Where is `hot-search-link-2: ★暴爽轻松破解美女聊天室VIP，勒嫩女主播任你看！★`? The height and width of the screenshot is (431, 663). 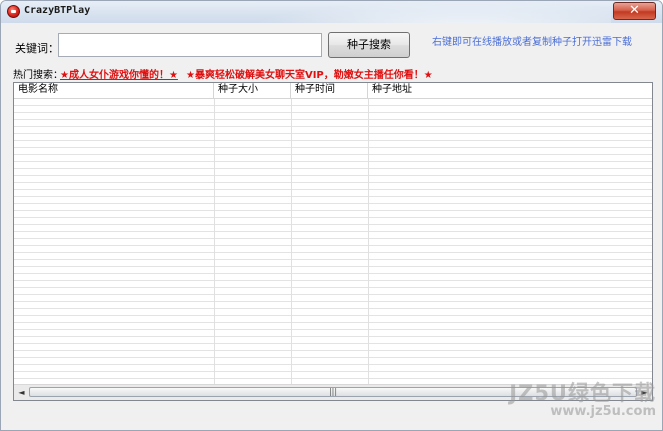
hot-search-link-2: ★暴爽轻松破解美女聊天室VIP，勒嫩女主播任你看！★ is located at coordinates (309, 73).